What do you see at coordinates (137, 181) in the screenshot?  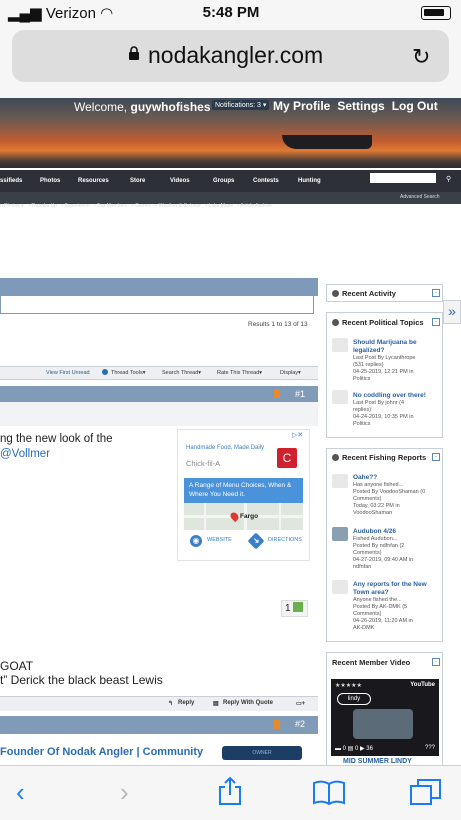 I see `nav-store: Store` at bounding box center [137, 181].